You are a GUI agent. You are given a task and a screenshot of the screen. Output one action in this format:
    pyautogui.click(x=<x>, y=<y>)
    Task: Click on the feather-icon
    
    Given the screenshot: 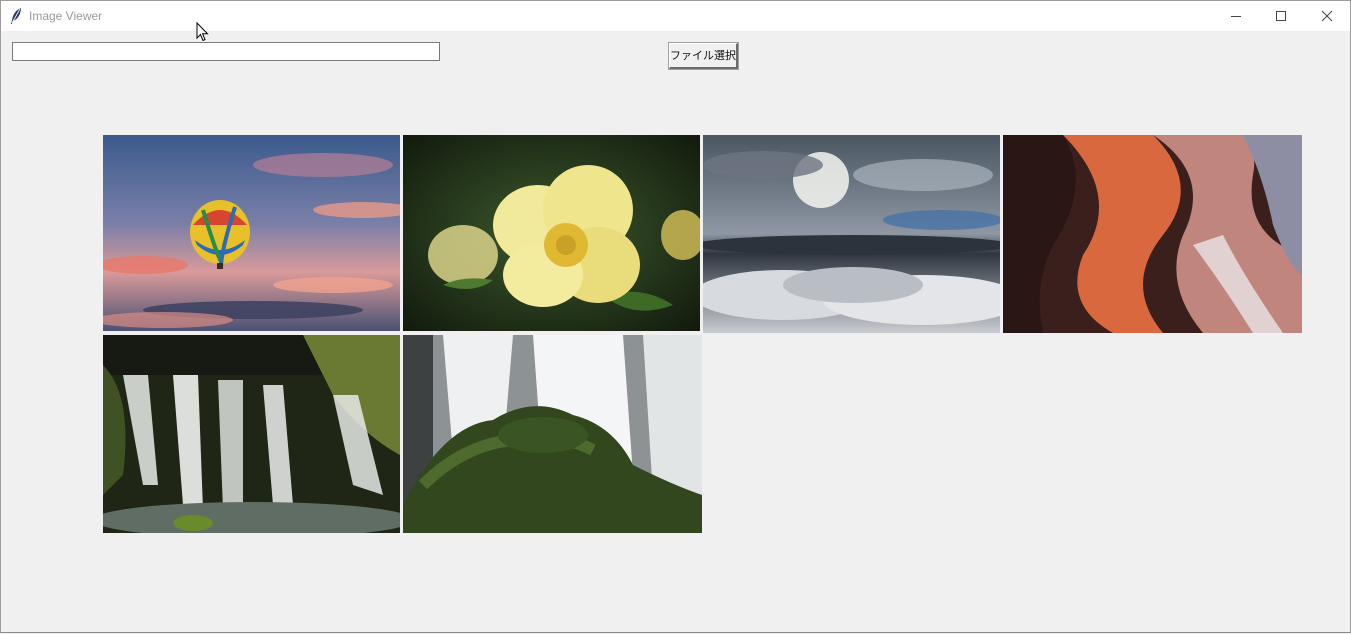 What is the action you would take?
    pyautogui.click(x=16, y=16)
    